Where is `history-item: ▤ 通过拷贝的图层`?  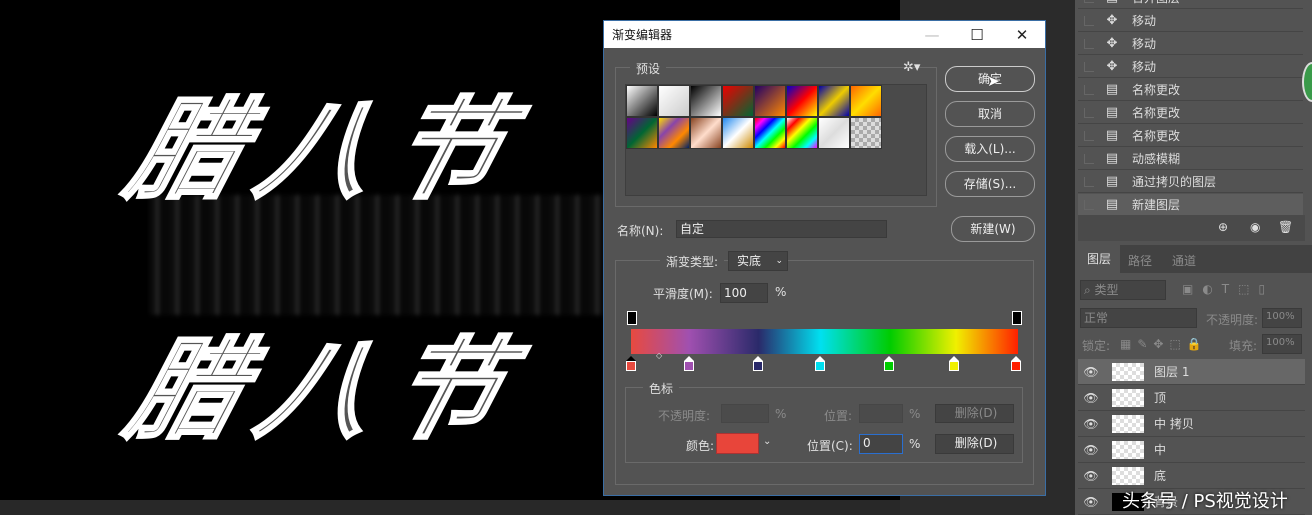
history-item: ▤ 通过拷贝的图层 is located at coordinates (1190, 182).